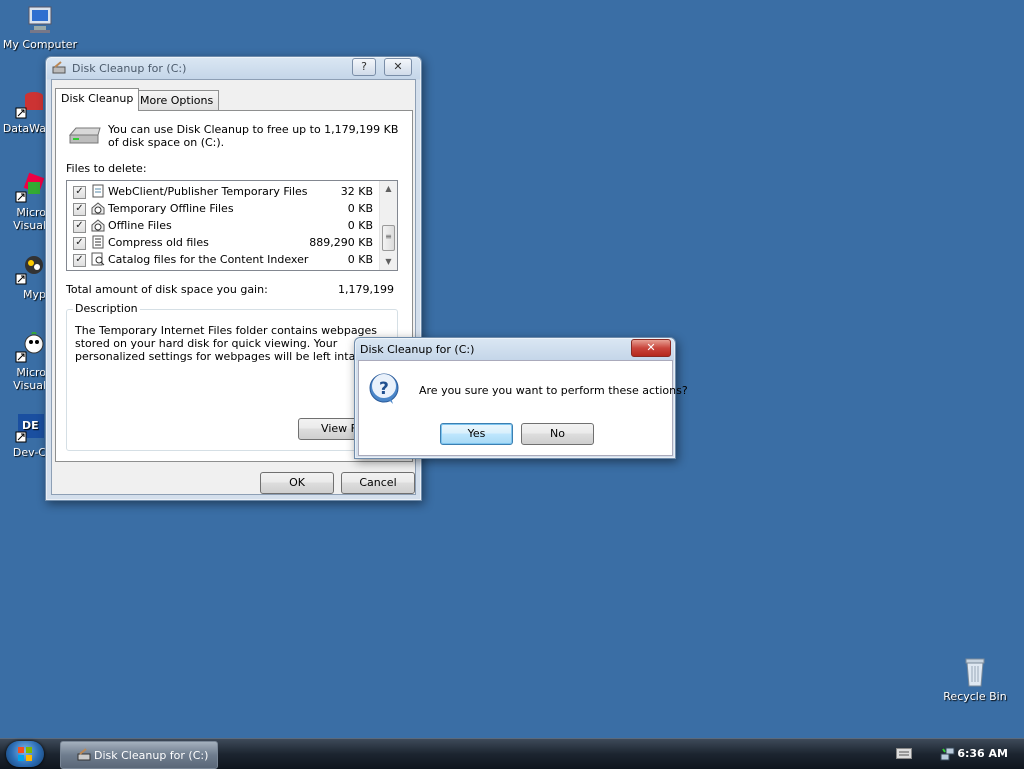 The width and height of the screenshot is (1024, 769). Describe the element at coordinates (398, 67) in the screenshot. I see `close-button: ✕` at that location.